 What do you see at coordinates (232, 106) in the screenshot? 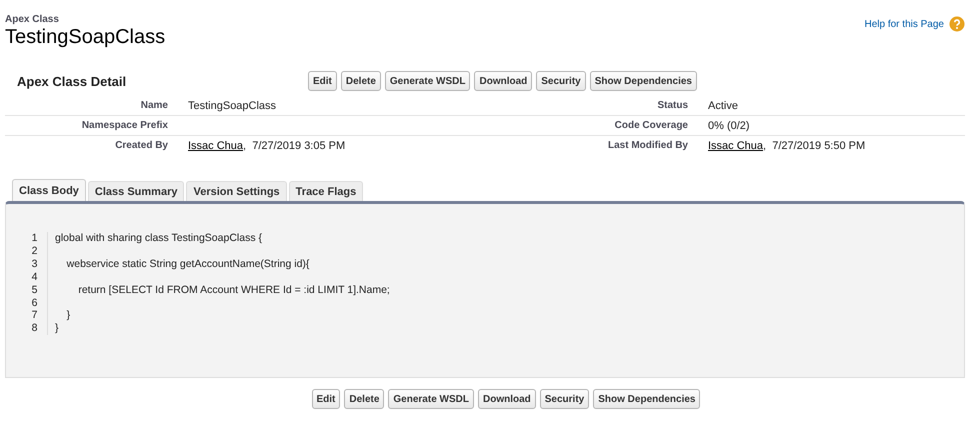
I see `field-value: TestingSoapClass` at bounding box center [232, 106].